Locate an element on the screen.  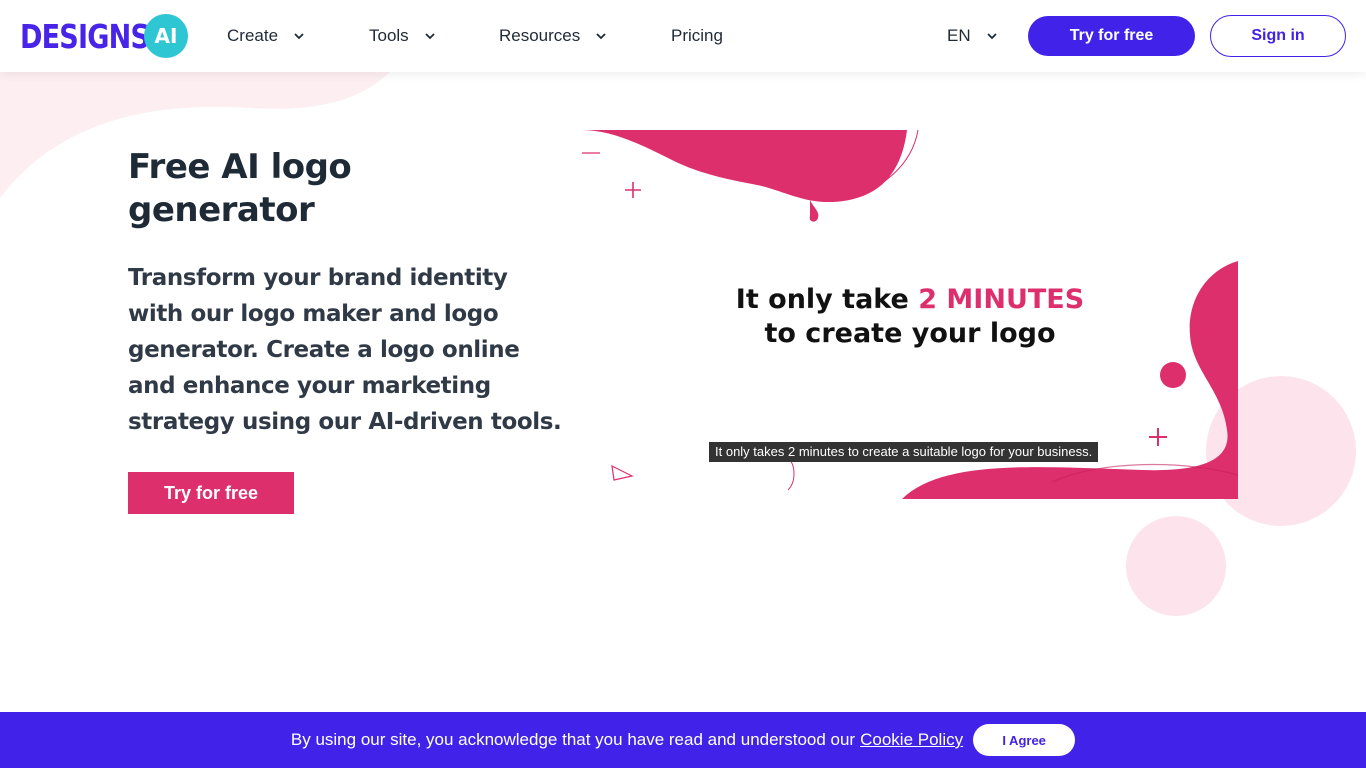
nav-pricing: Pricing is located at coordinates (697, 36).